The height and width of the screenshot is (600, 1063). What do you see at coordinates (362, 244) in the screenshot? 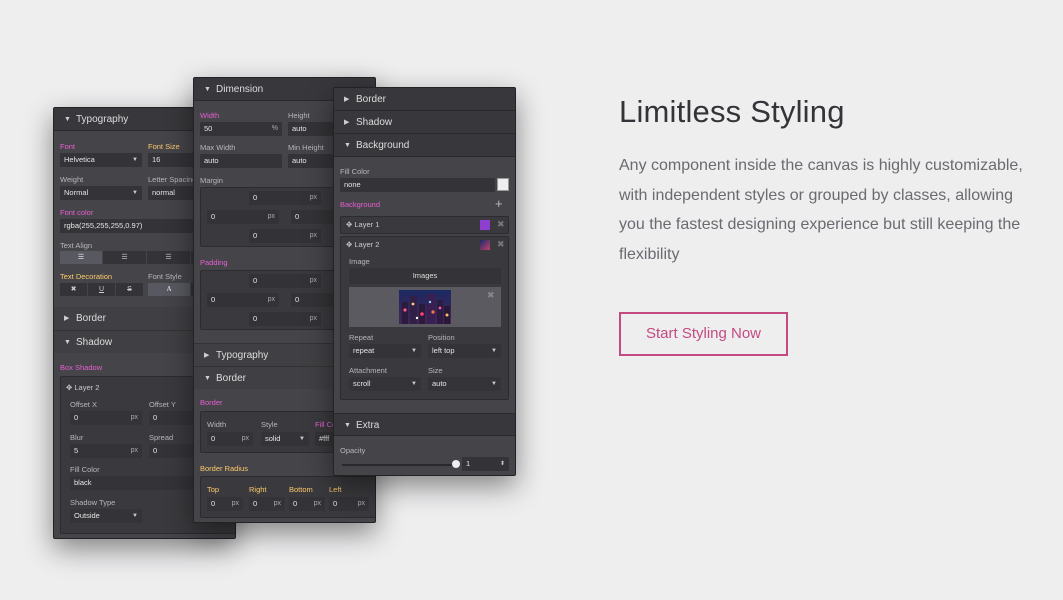
I see `layer-2-handle: ✥ Layer 2` at bounding box center [362, 244].